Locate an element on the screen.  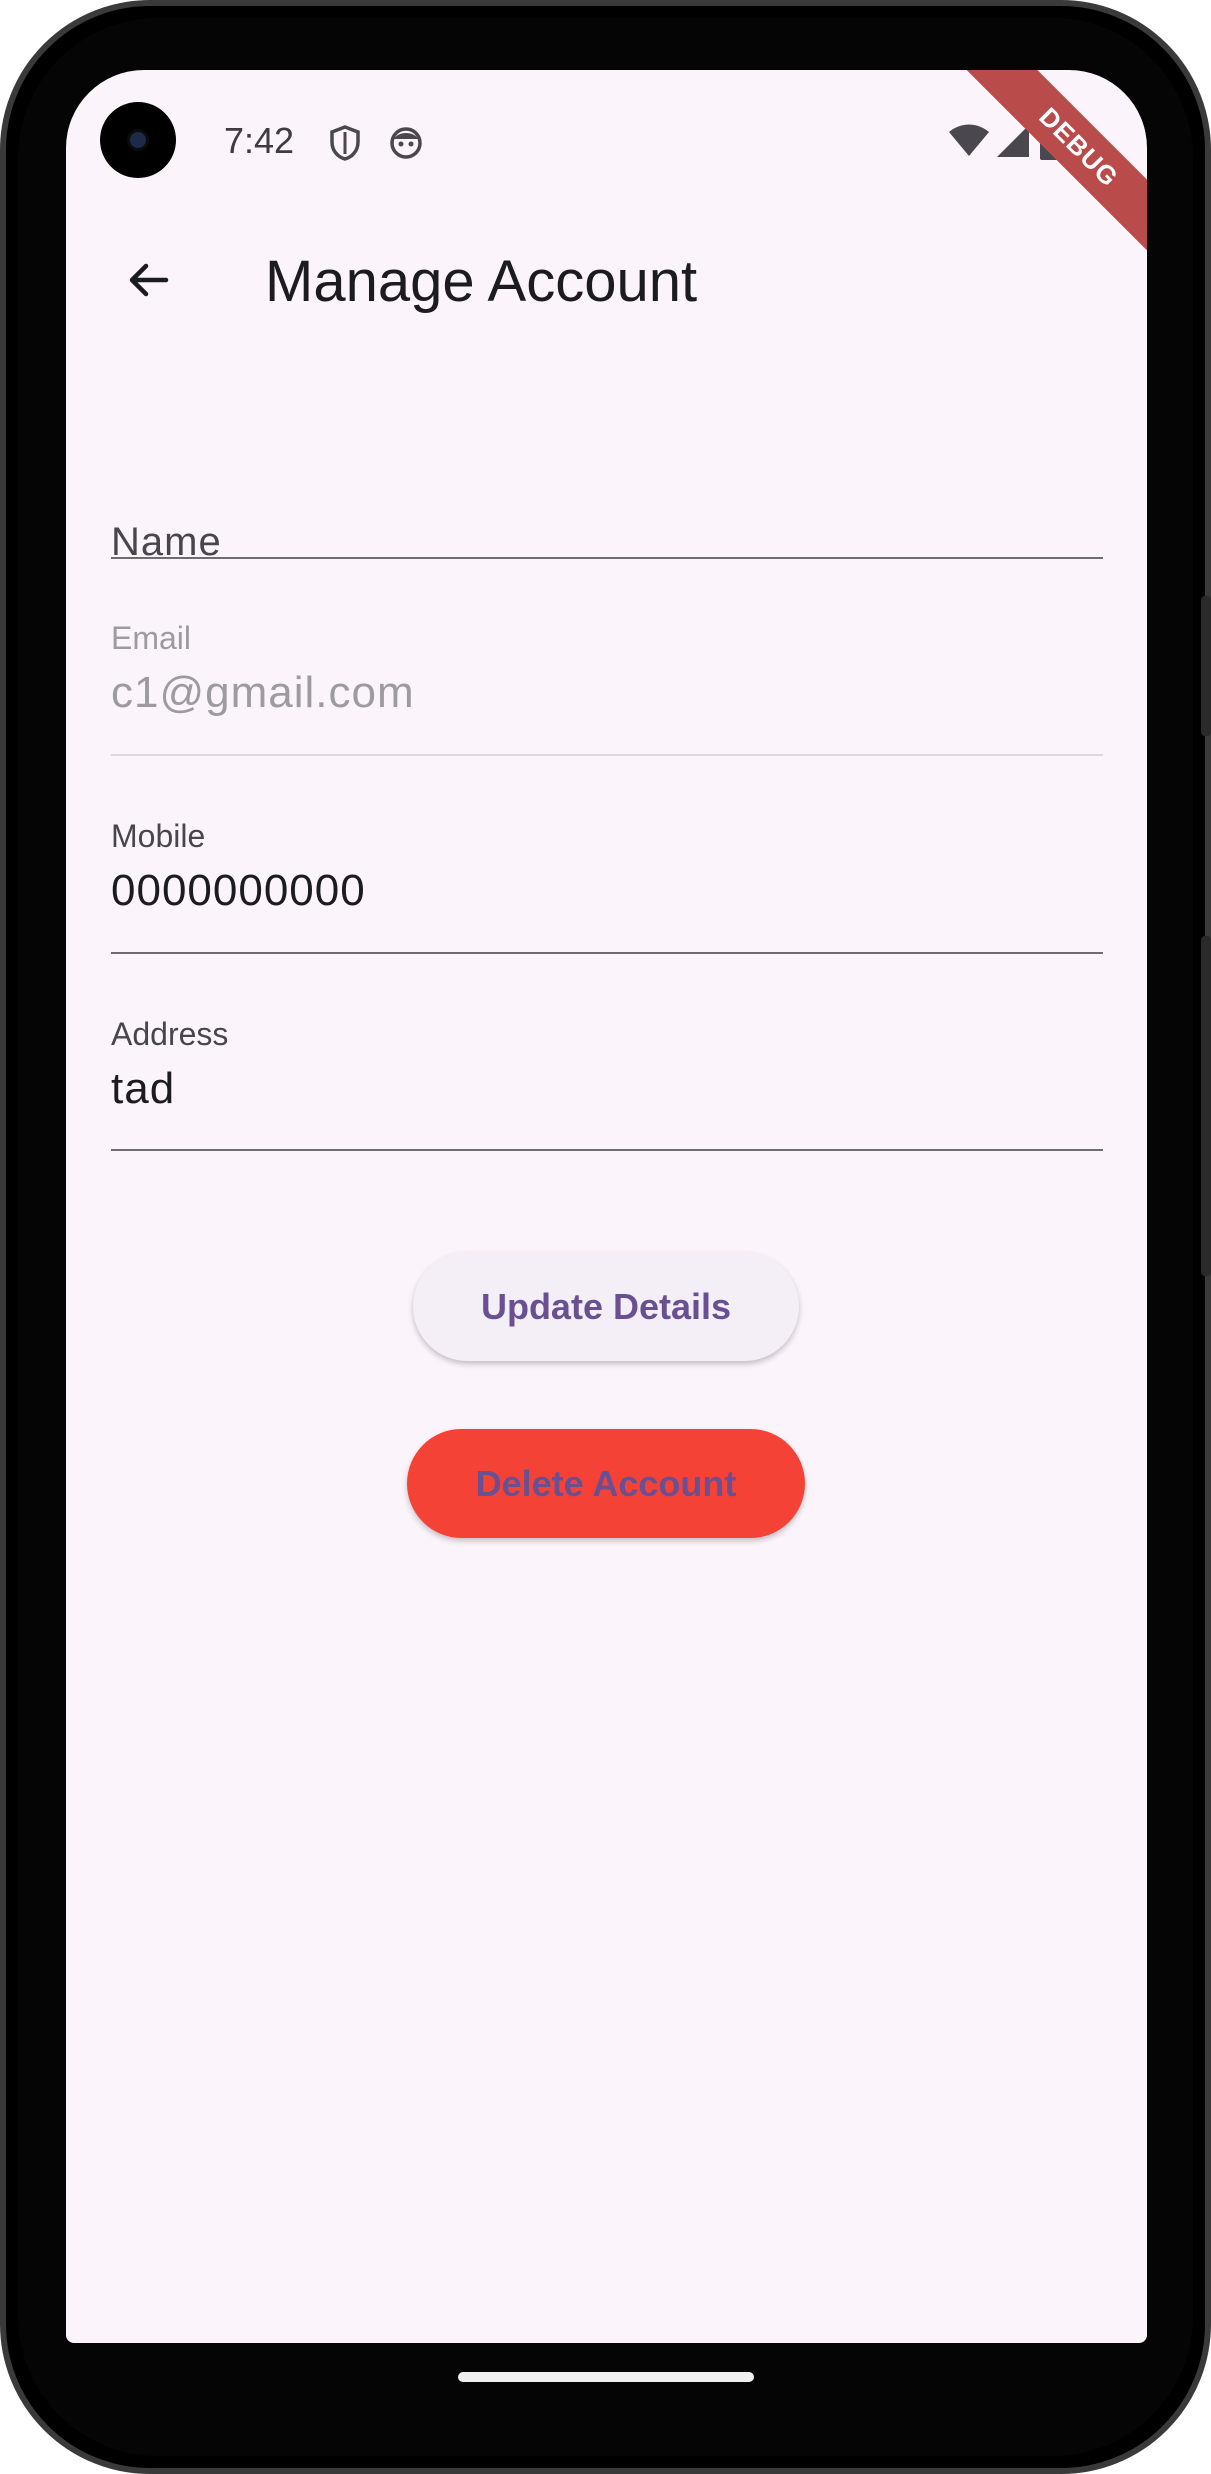
address-value: tad is located at coordinates (143, 1088).